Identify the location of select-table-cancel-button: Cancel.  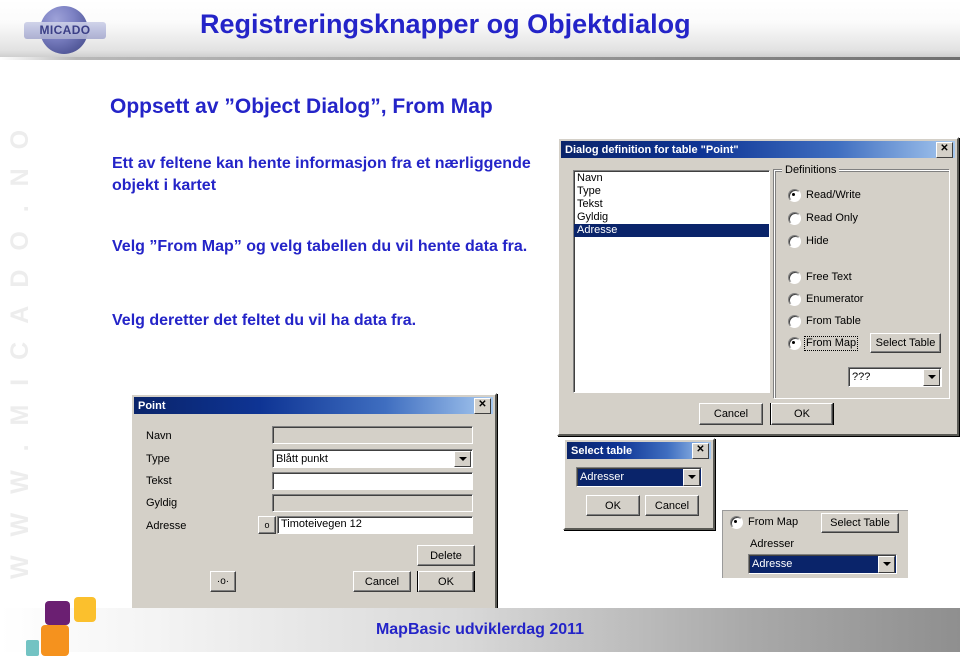
(672, 505).